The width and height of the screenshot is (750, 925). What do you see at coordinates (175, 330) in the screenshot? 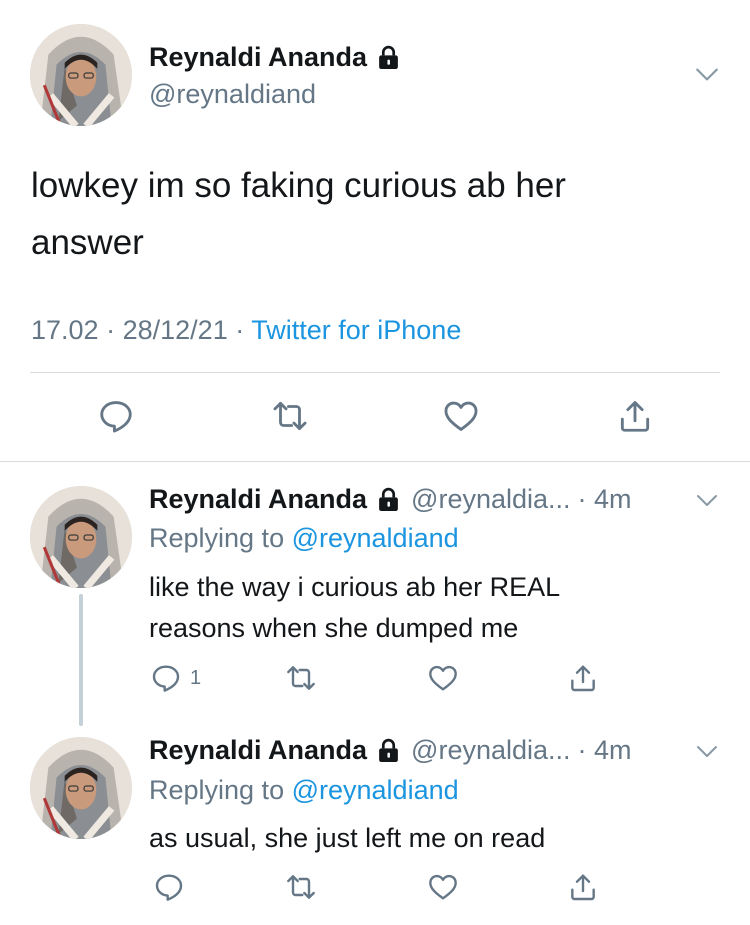
I see `tweet-date: 28/12/21` at bounding box center [175, 330].